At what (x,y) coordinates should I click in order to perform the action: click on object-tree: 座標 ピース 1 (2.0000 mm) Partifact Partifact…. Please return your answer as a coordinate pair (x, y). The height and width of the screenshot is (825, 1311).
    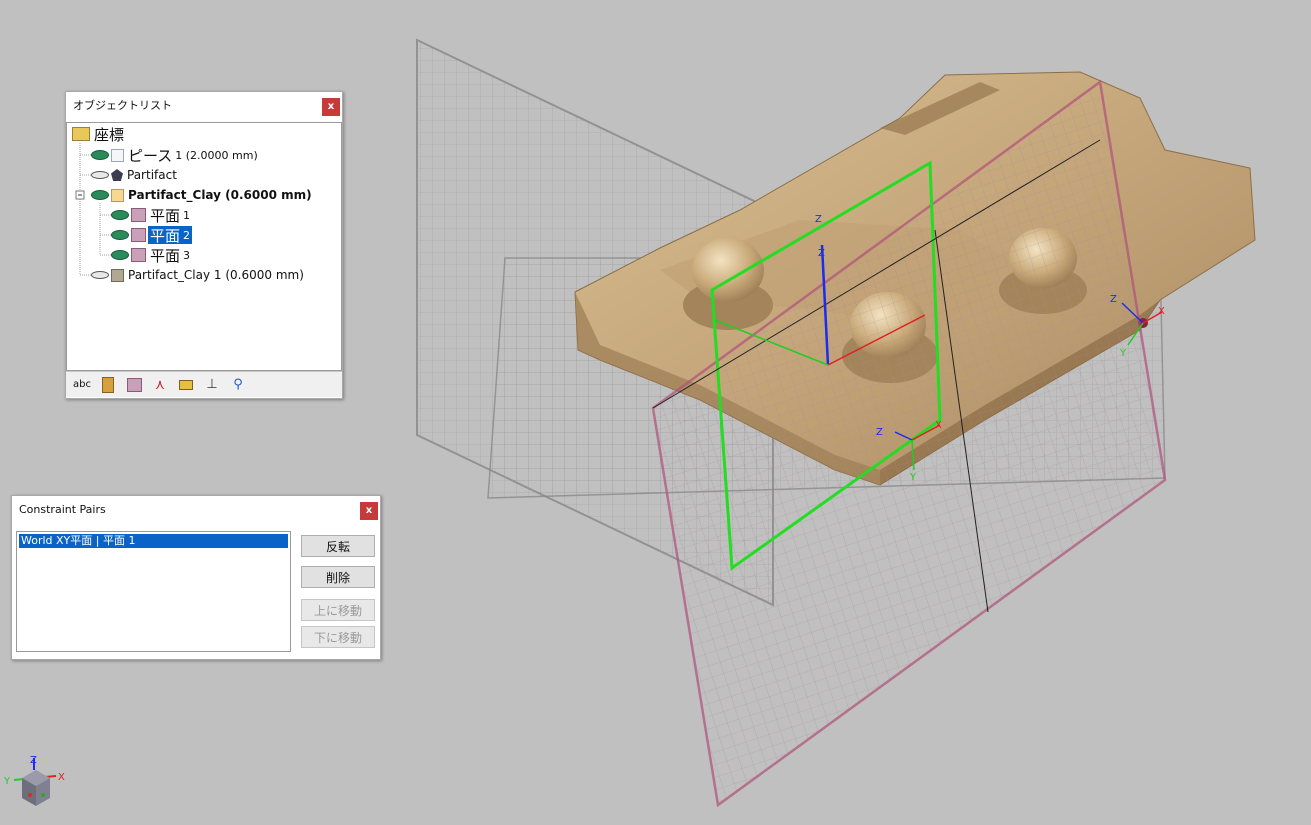
    Looking at the image, I should click on (204, 246).